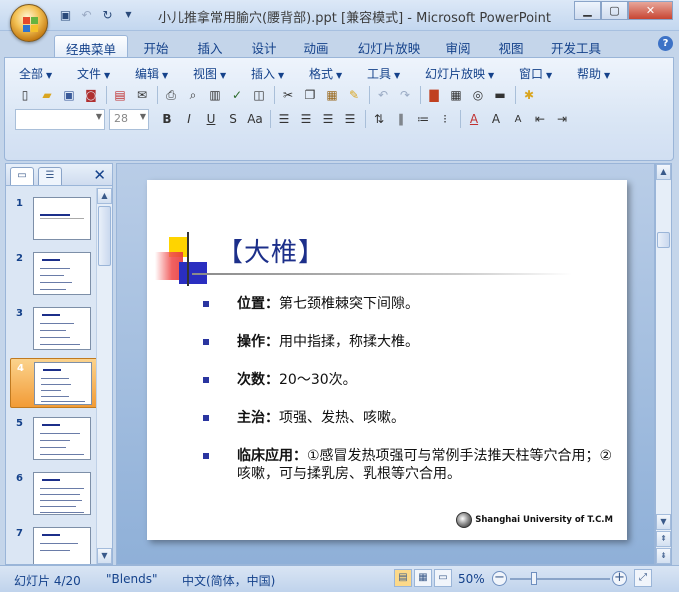 This screenshot has height=592, width=679. What do you see at coordinates (500, 95) in the screenshot?
I see `color-grayscale-icon: ▬` at bounding box center [500, 95].